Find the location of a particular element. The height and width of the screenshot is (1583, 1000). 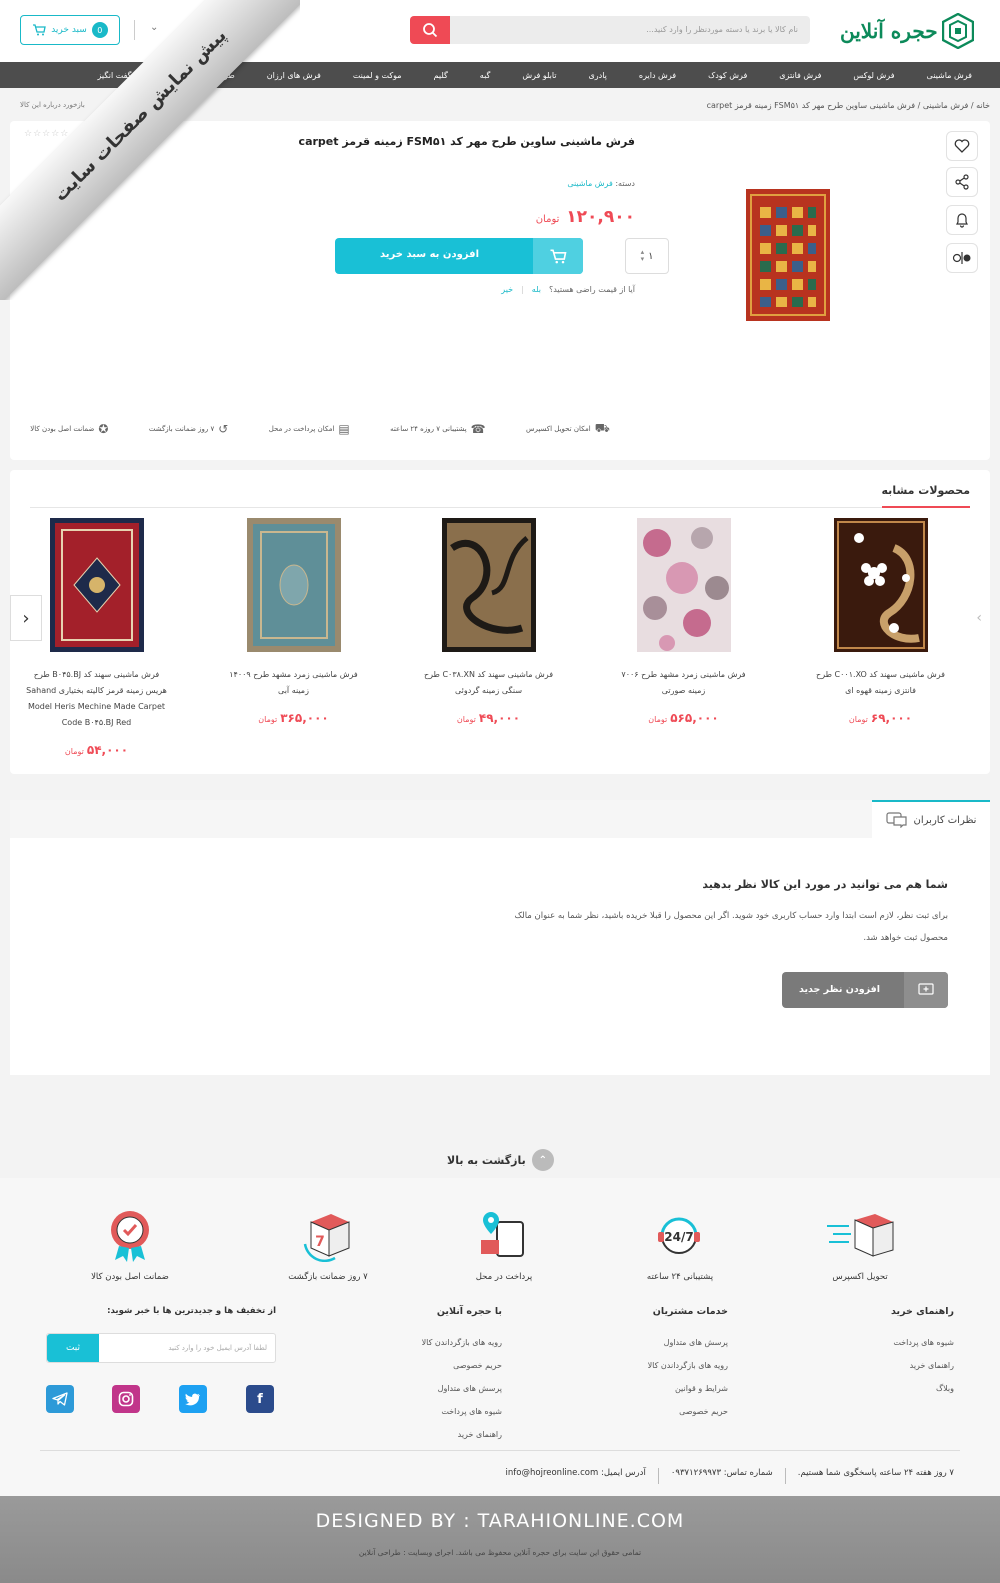

nav-item: گبه is located at coordinates (485, 75).